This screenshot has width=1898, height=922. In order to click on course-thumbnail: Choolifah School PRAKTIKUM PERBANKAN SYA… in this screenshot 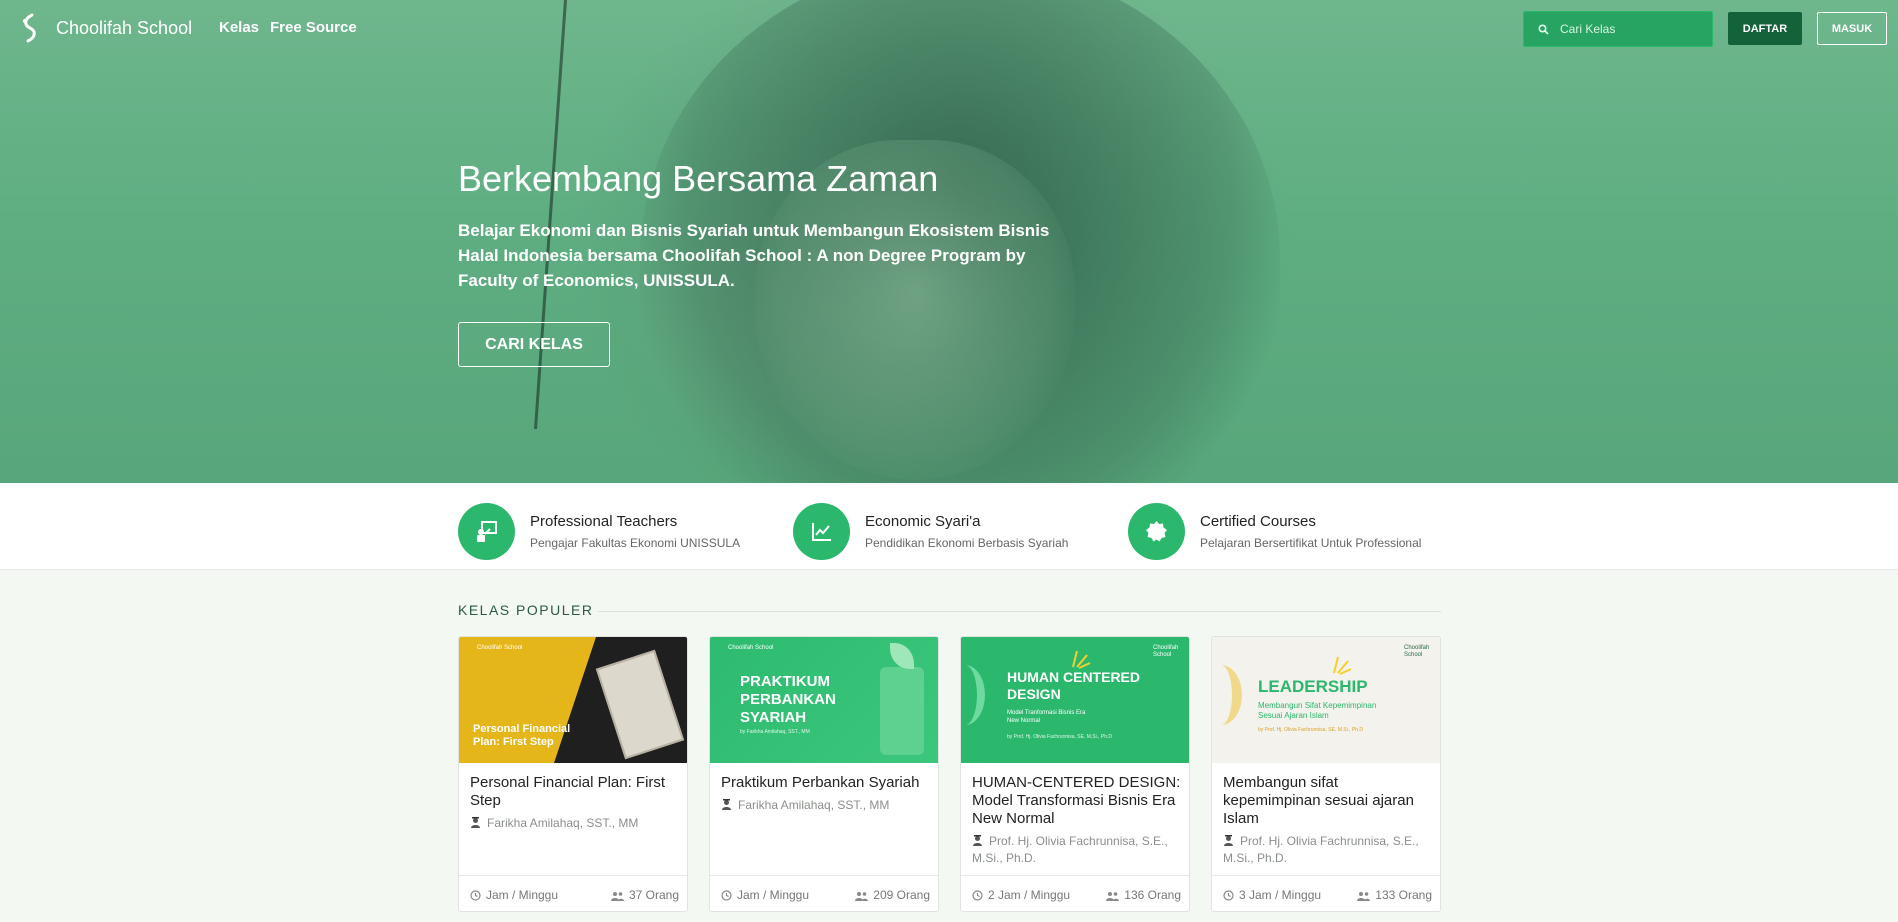, I will do `click(824, 700)`.